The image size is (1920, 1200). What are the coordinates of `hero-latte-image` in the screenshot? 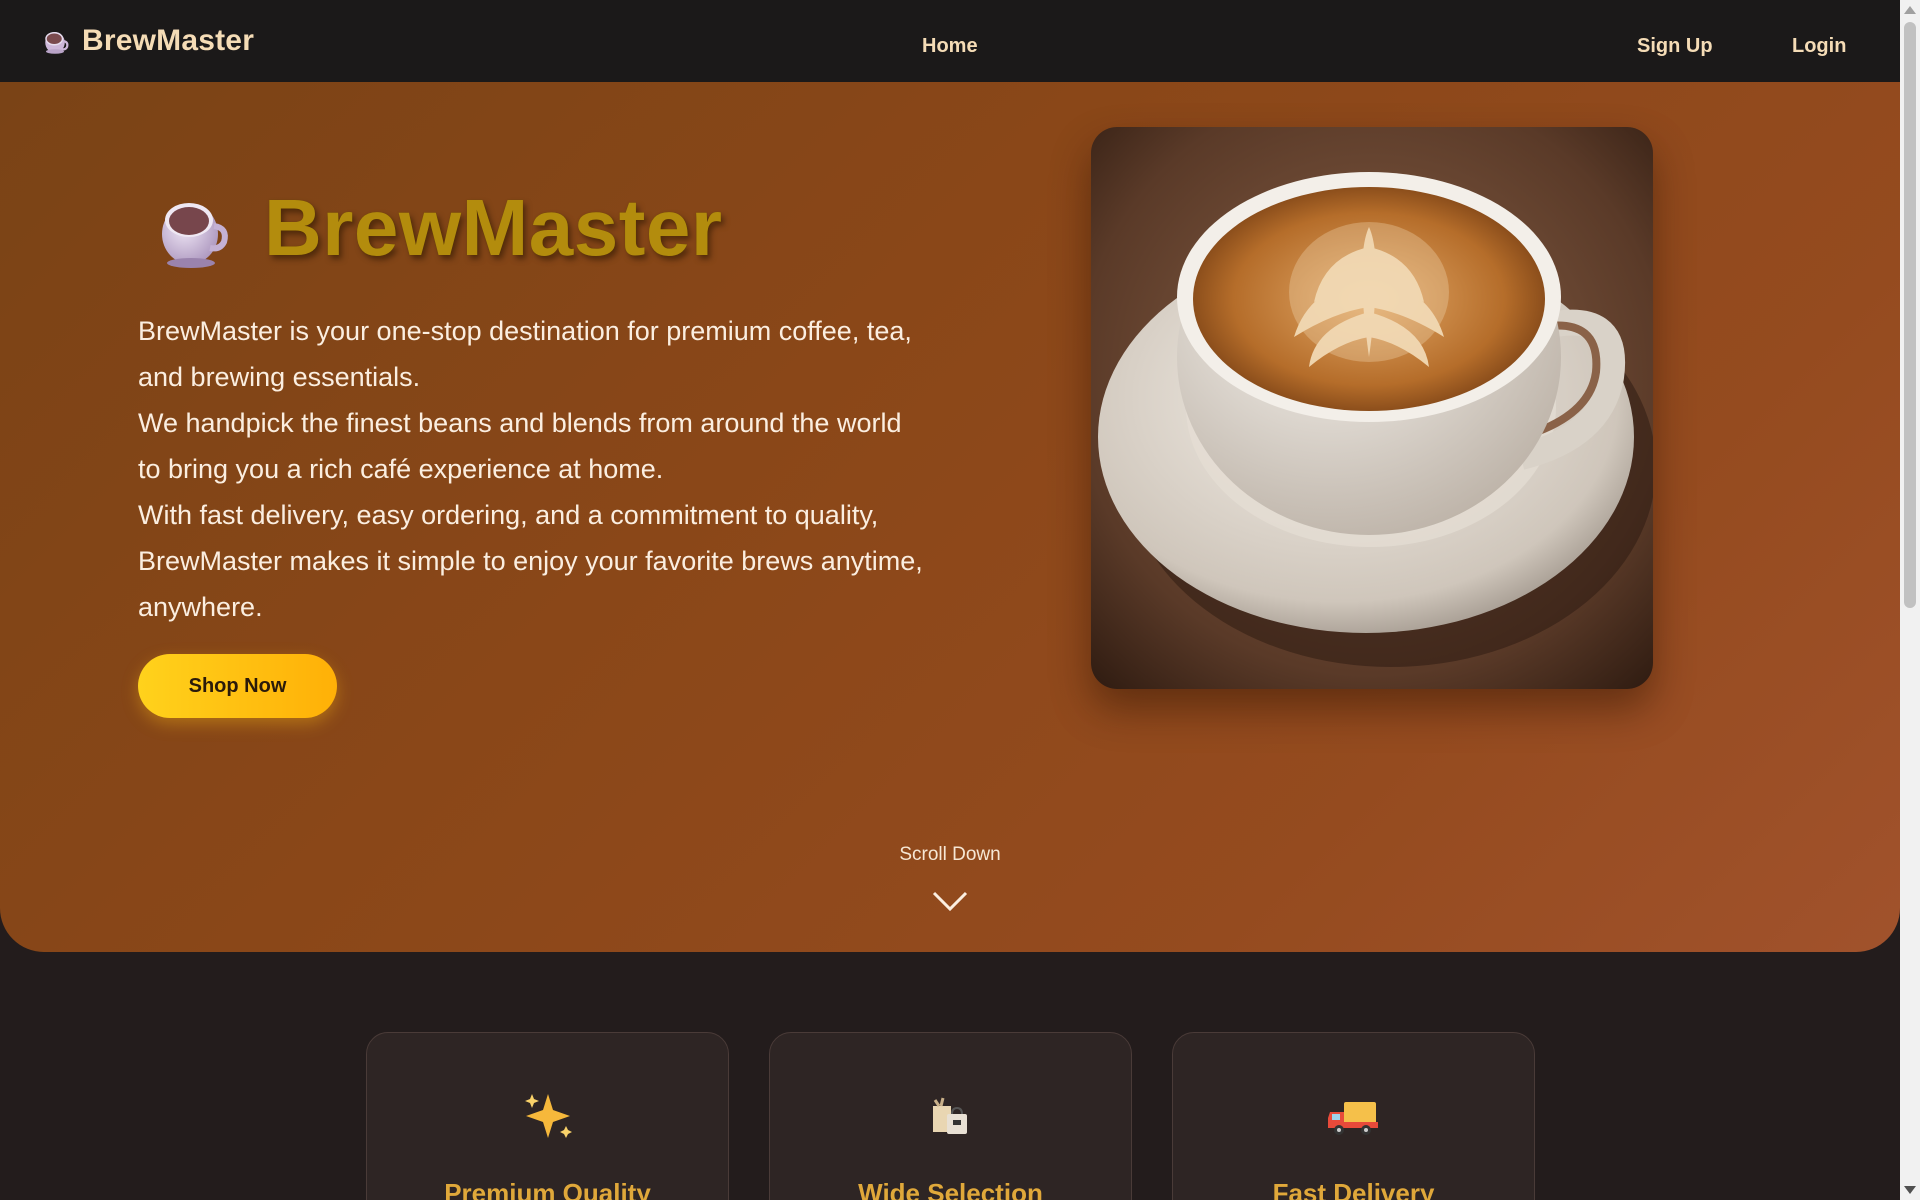 It's located at (1372, 408).